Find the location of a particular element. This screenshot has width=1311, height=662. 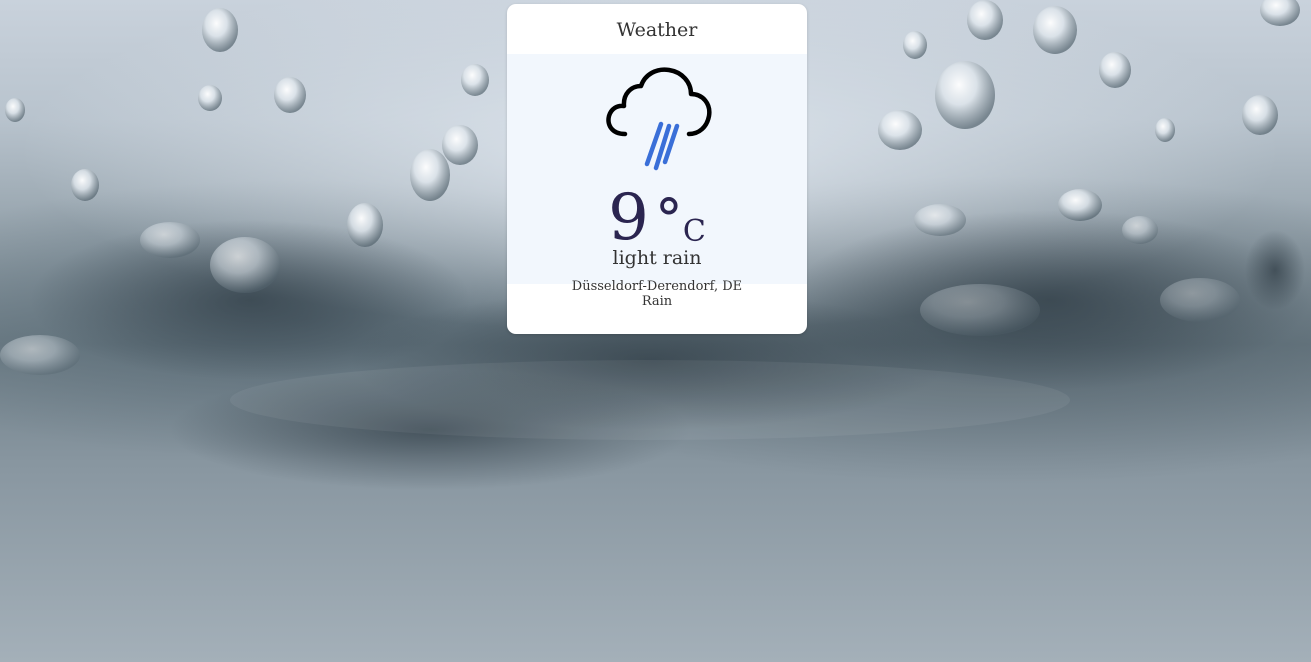

rain-cloud-icon is located at coordinates (659, 119).